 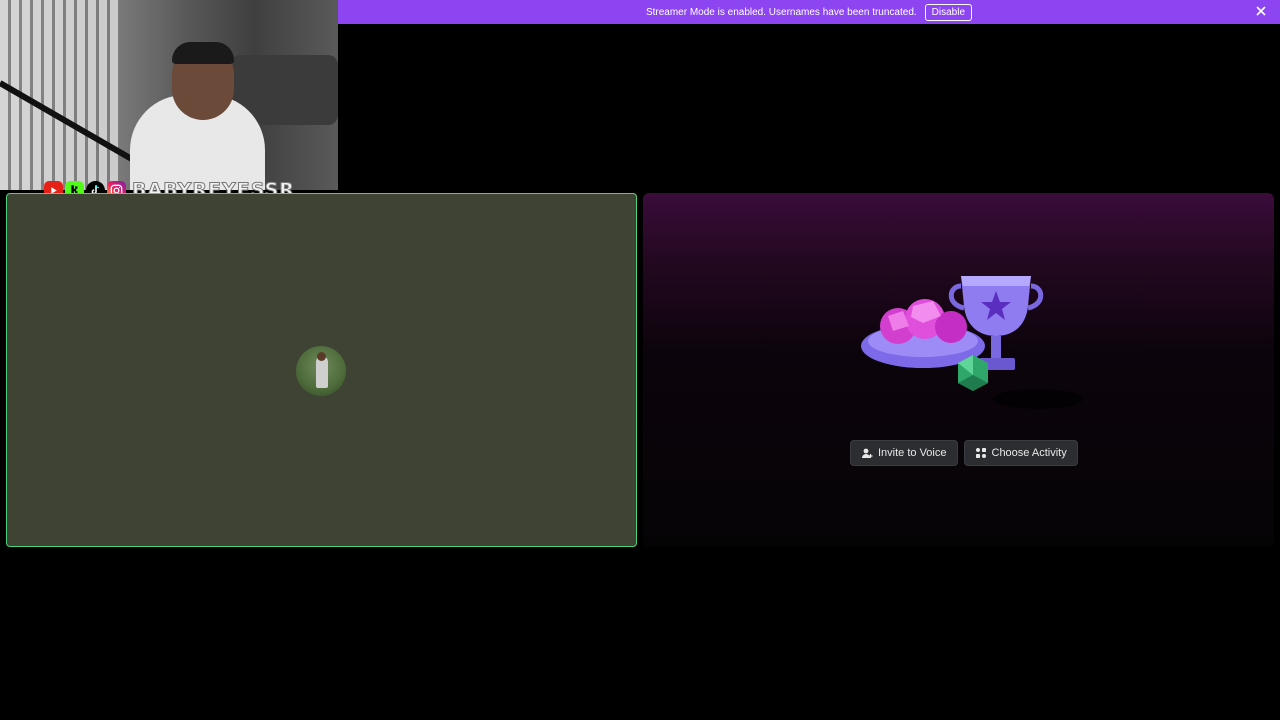 I want to click on close-icon, so click(x=1261, y=11).